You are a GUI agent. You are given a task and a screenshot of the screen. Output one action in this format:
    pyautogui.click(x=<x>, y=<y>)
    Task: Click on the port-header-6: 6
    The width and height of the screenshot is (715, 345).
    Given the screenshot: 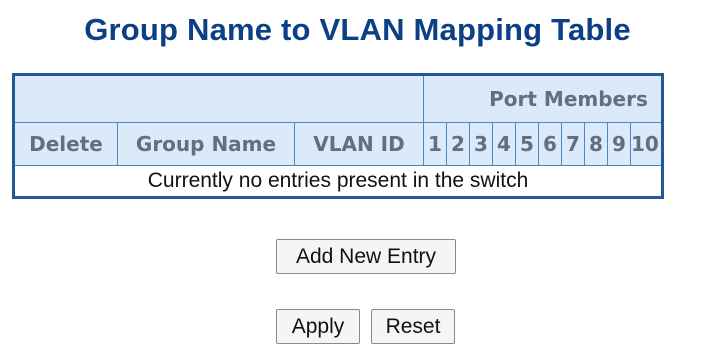 What is the action you would take?
    pyautogui.click(x=550, y=144)
    